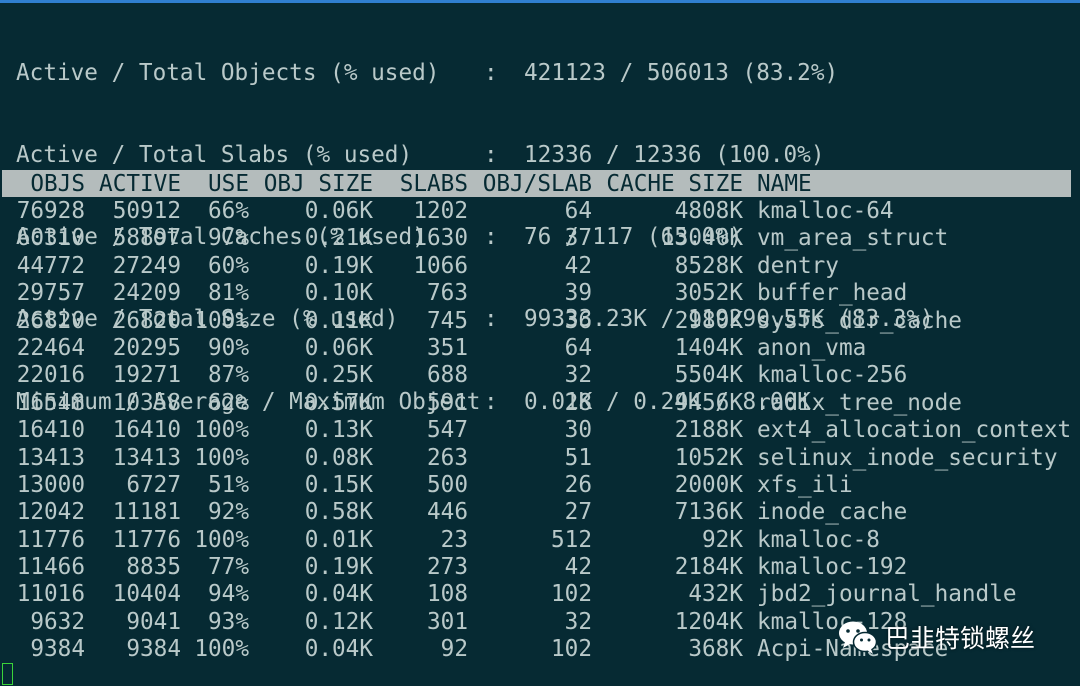  What do you see at coordinates (338, 402) in the screenshot?
I see `cell-obj-size: 0.57K` at bounding box center [338, 402].